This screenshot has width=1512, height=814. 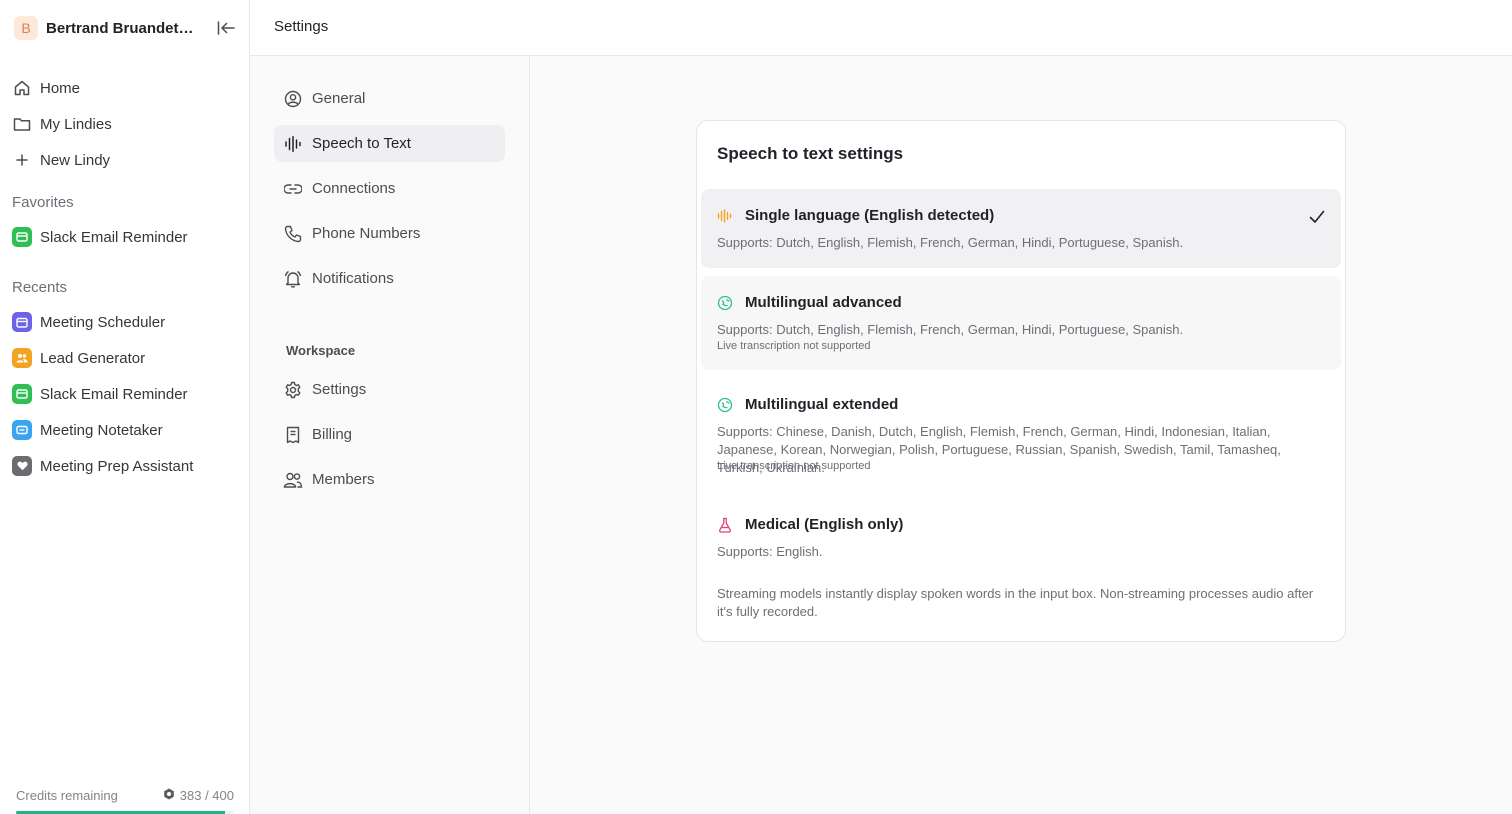 I want to click on settings-nav-general: General, so click(x=389, y=98).